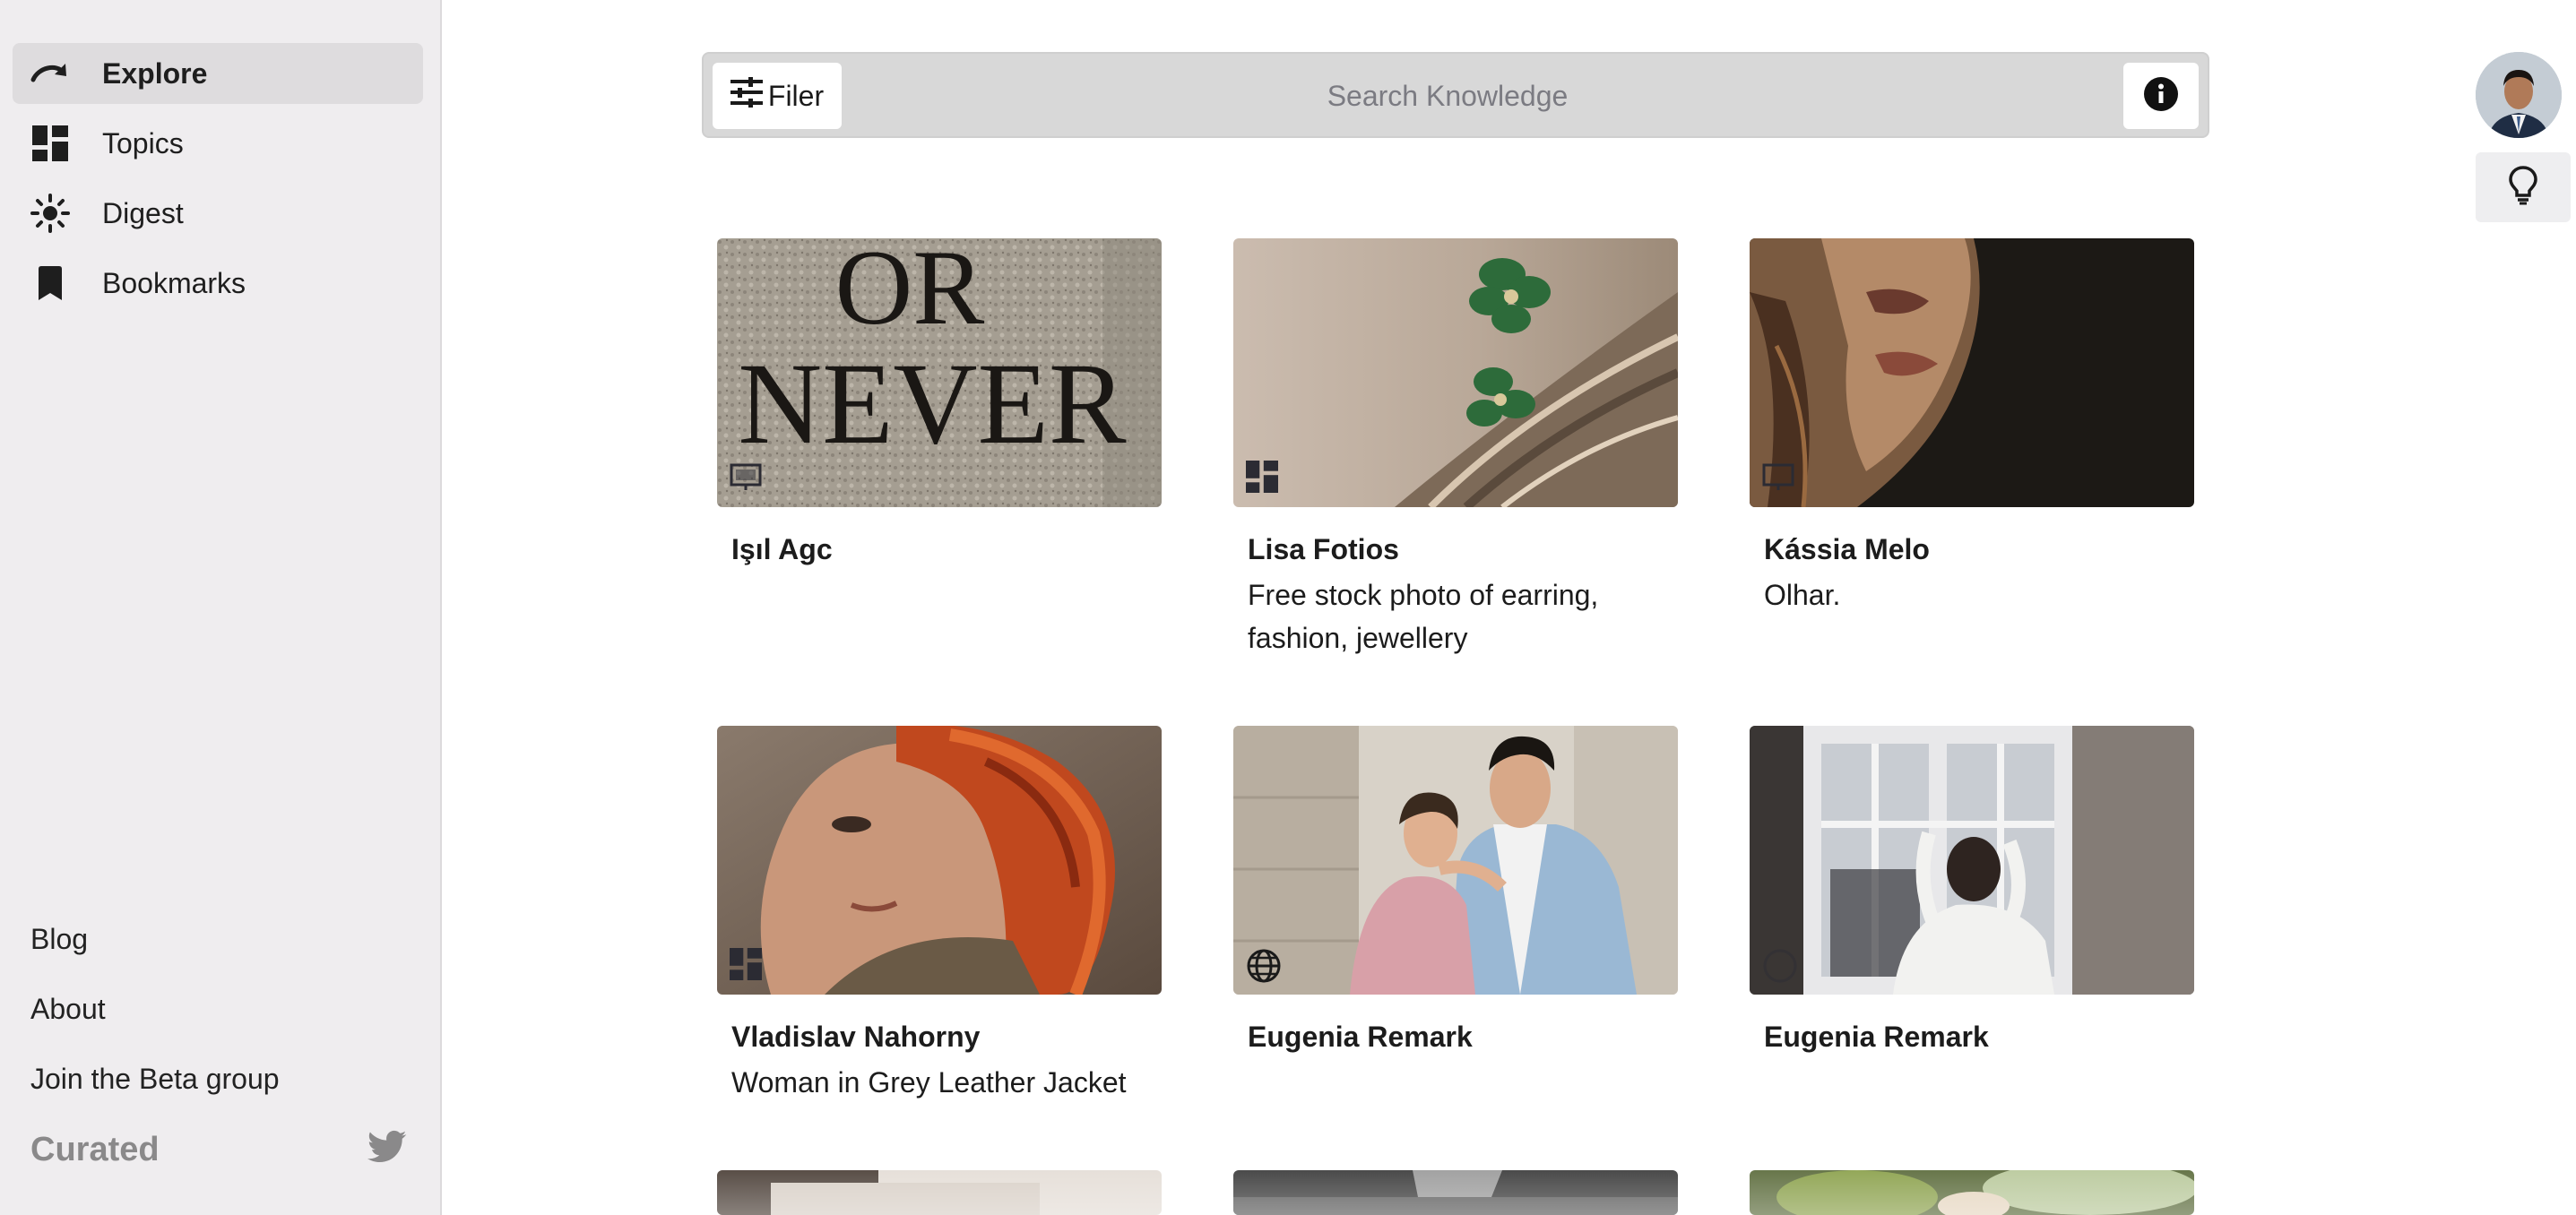 The image size is (2576, 1215). What do you see at coordinates (1847, 549) in the screenshot?
I see `card-title: Kássia Melo` at bounding box center [1847, 549].